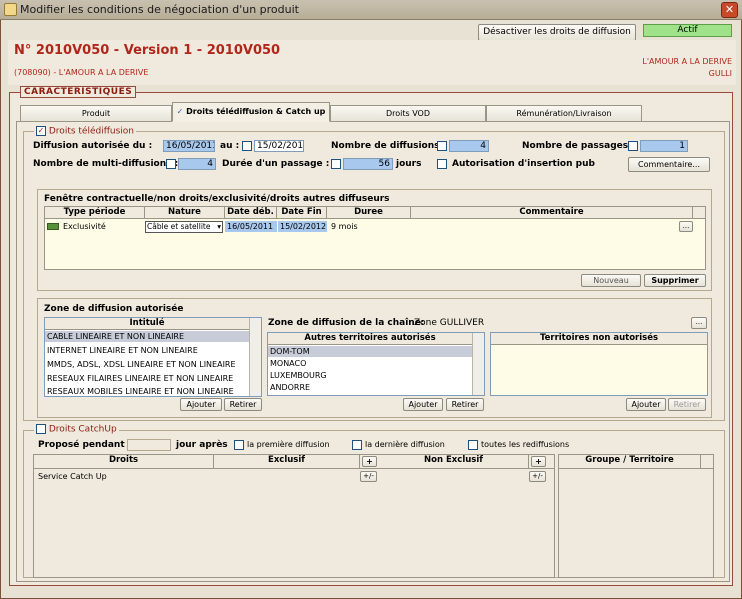  Describe the element at coordinates (729, 10) in the screenshot. I see `close-icon: ✕` at that location.